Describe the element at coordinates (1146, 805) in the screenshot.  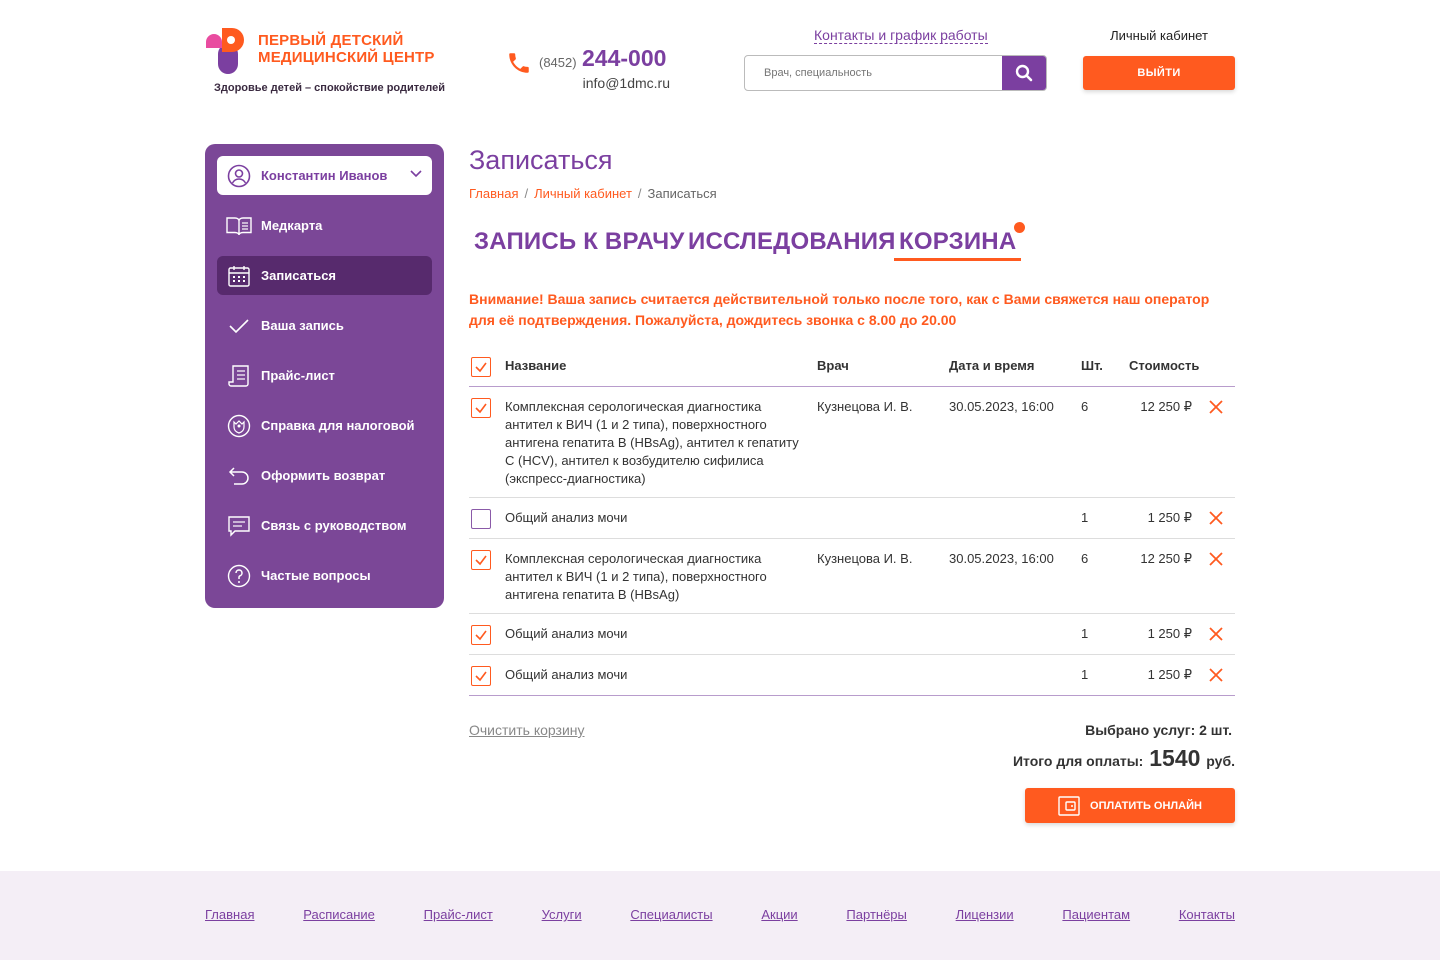
I see `pay-online-label: ОПЛАТИТЬ ОНЛАЙН` at that location.